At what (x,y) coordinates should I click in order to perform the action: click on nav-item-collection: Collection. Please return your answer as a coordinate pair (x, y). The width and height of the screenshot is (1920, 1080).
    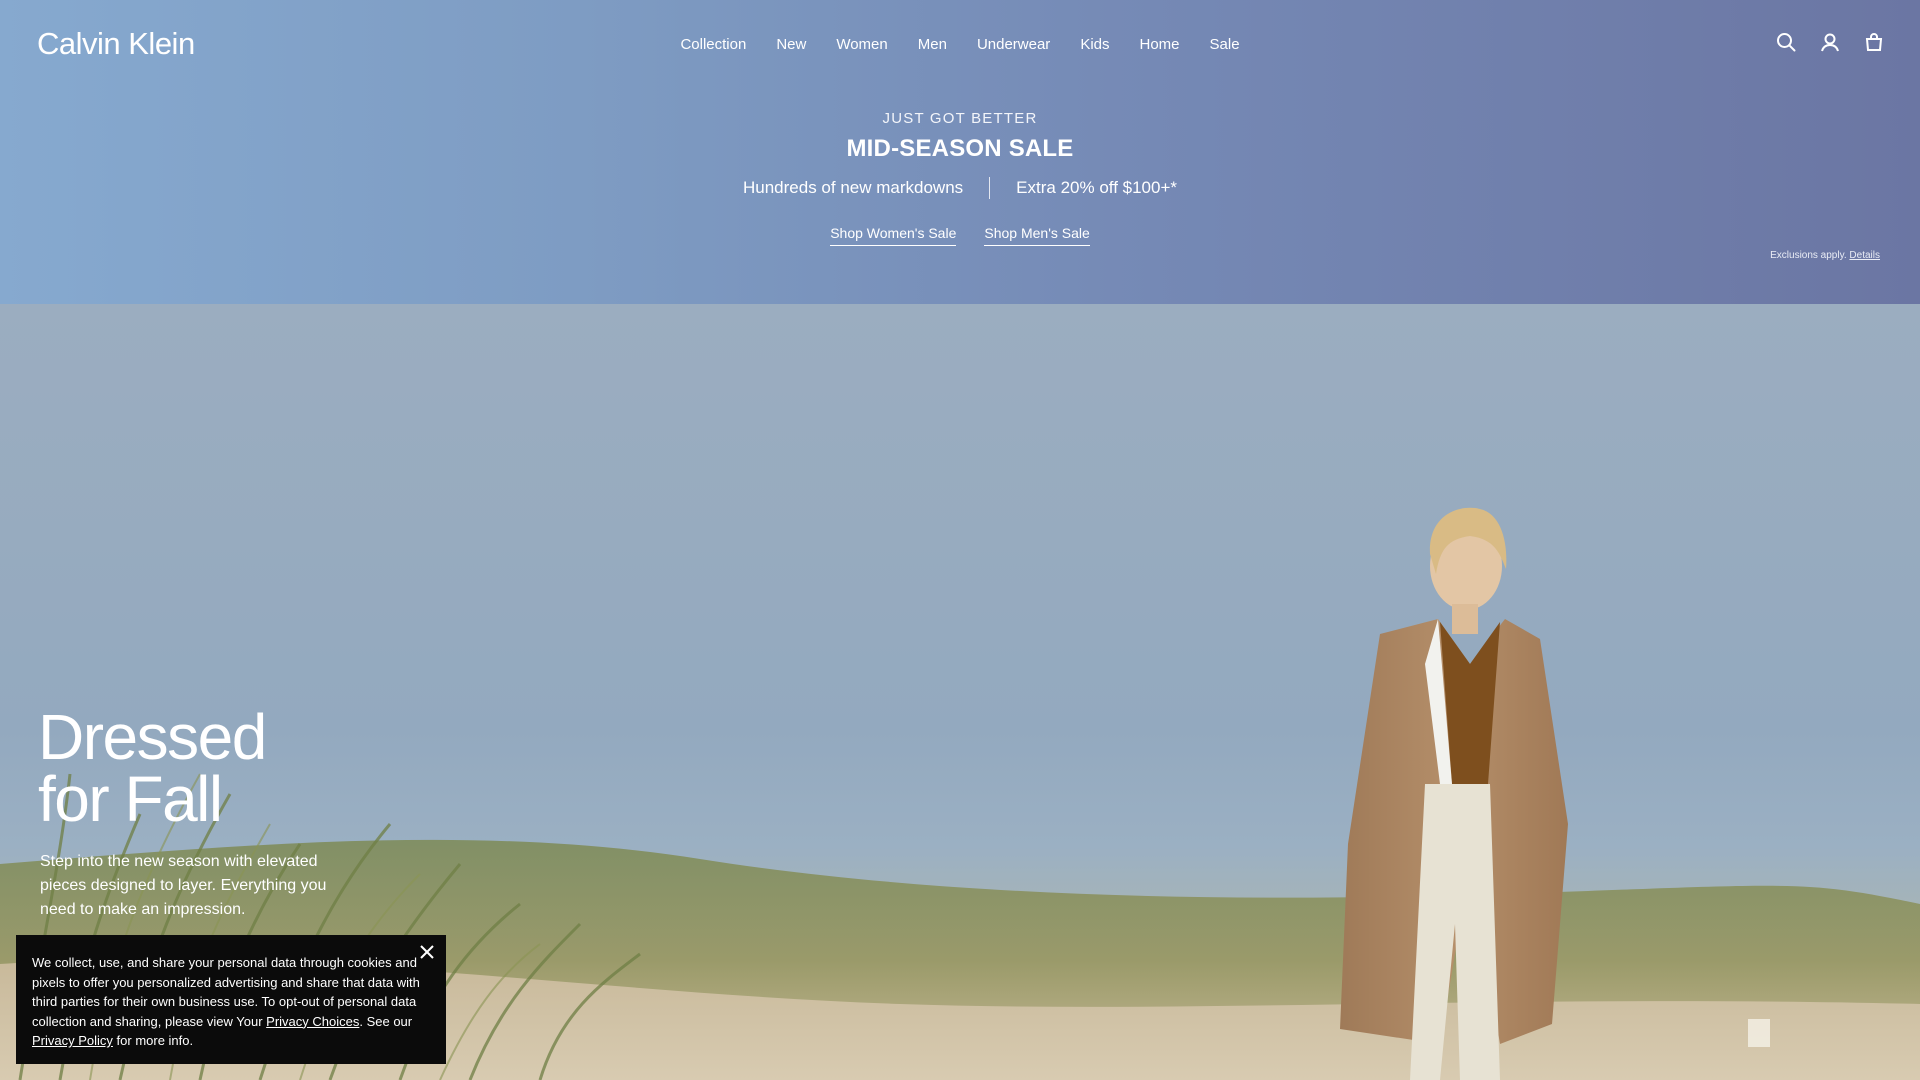
    Looking at the image, I should click on (713, 44).